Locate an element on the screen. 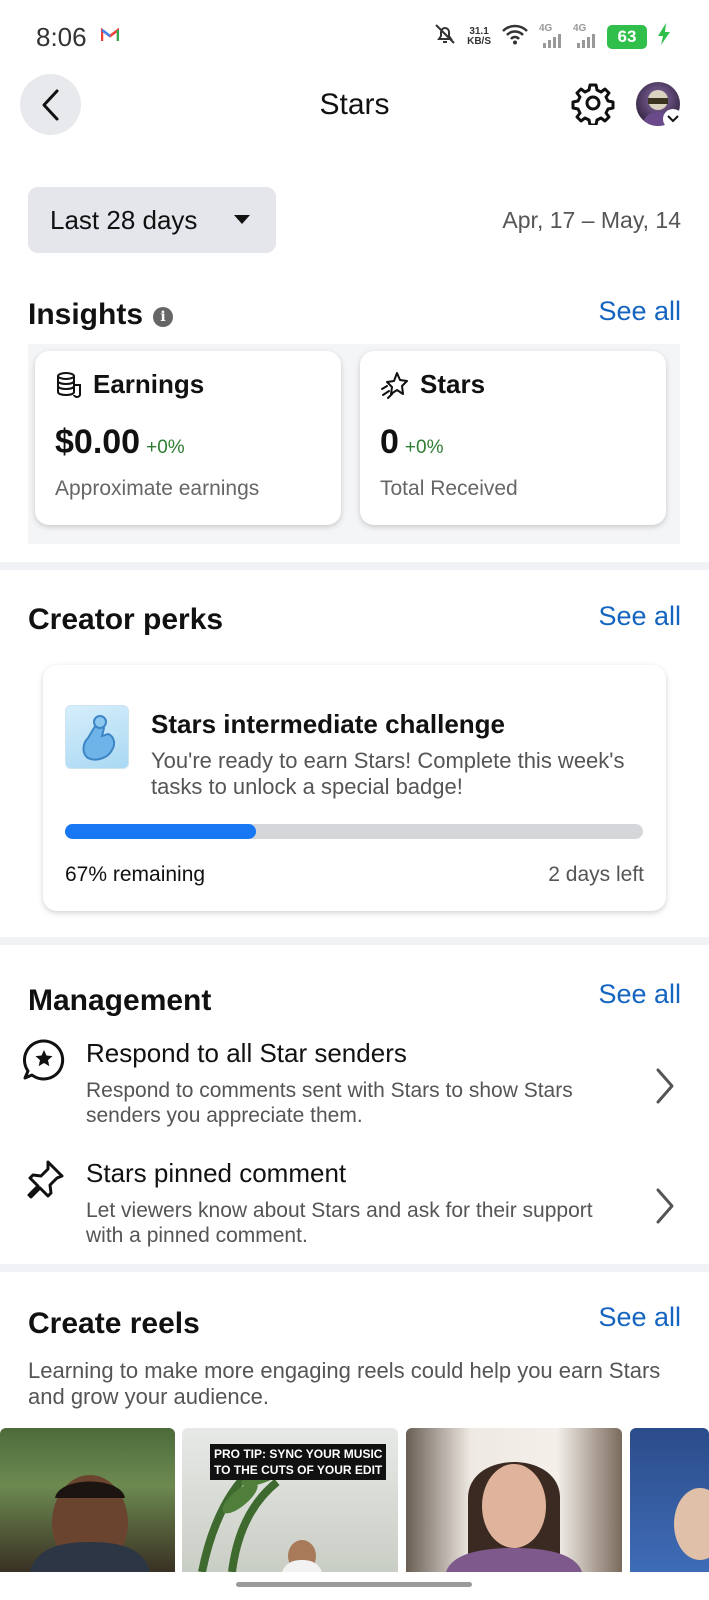 This screenshot has width=709, height=1600. charging-bolt-icon is located at coordinates (664, 36).